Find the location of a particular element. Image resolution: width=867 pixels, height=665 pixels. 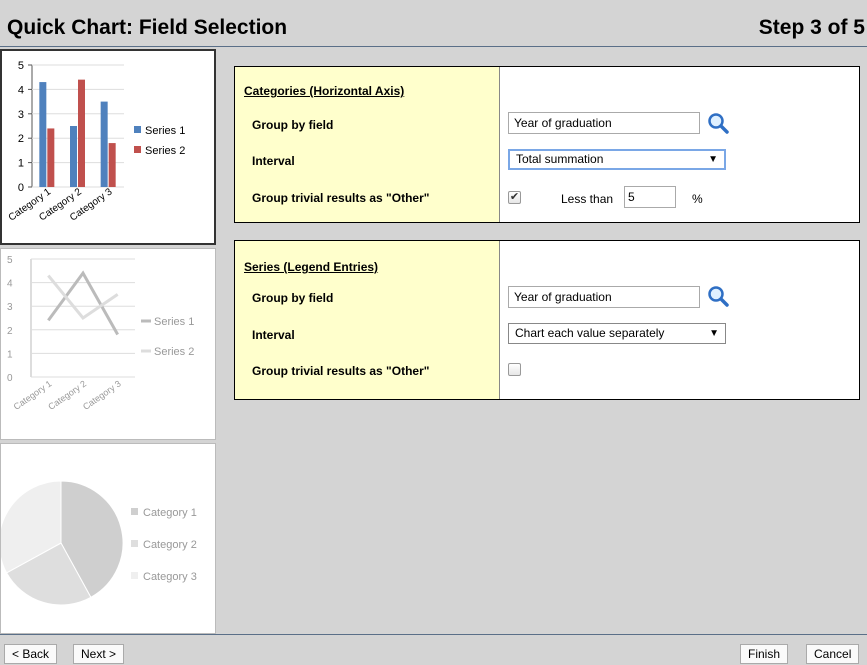

series-group-by-field: Year of graduation is located at coordinates (604, 297).